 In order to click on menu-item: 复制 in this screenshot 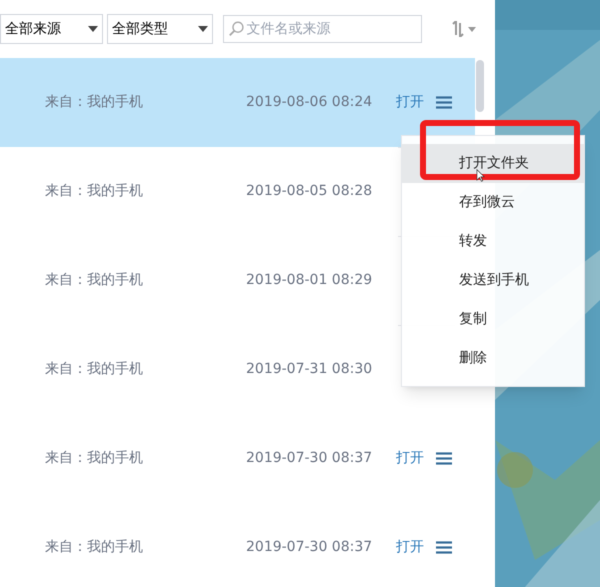, I will do `click(493, 319)`.